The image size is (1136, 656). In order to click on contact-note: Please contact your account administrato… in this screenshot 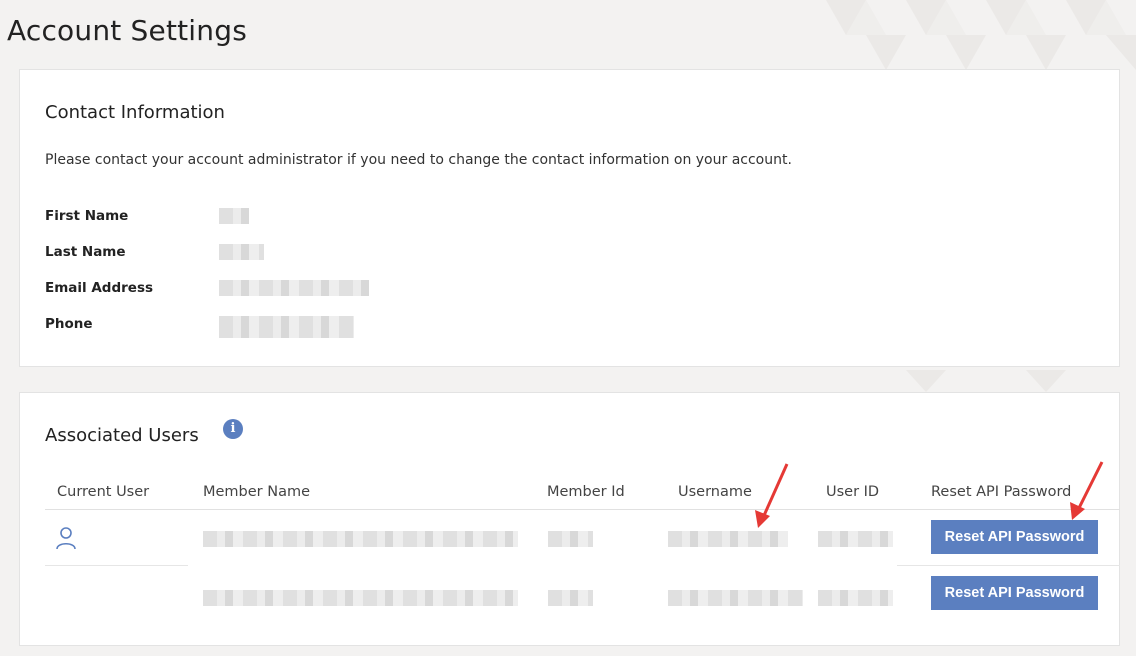, I will do `click(418, 160)`.